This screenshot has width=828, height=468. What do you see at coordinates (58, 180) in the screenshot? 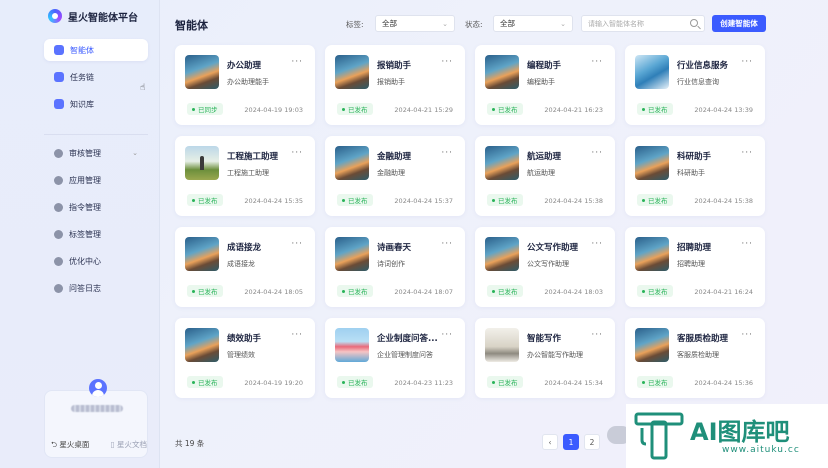
I see `app-icon` at bounding box center [58, 180].